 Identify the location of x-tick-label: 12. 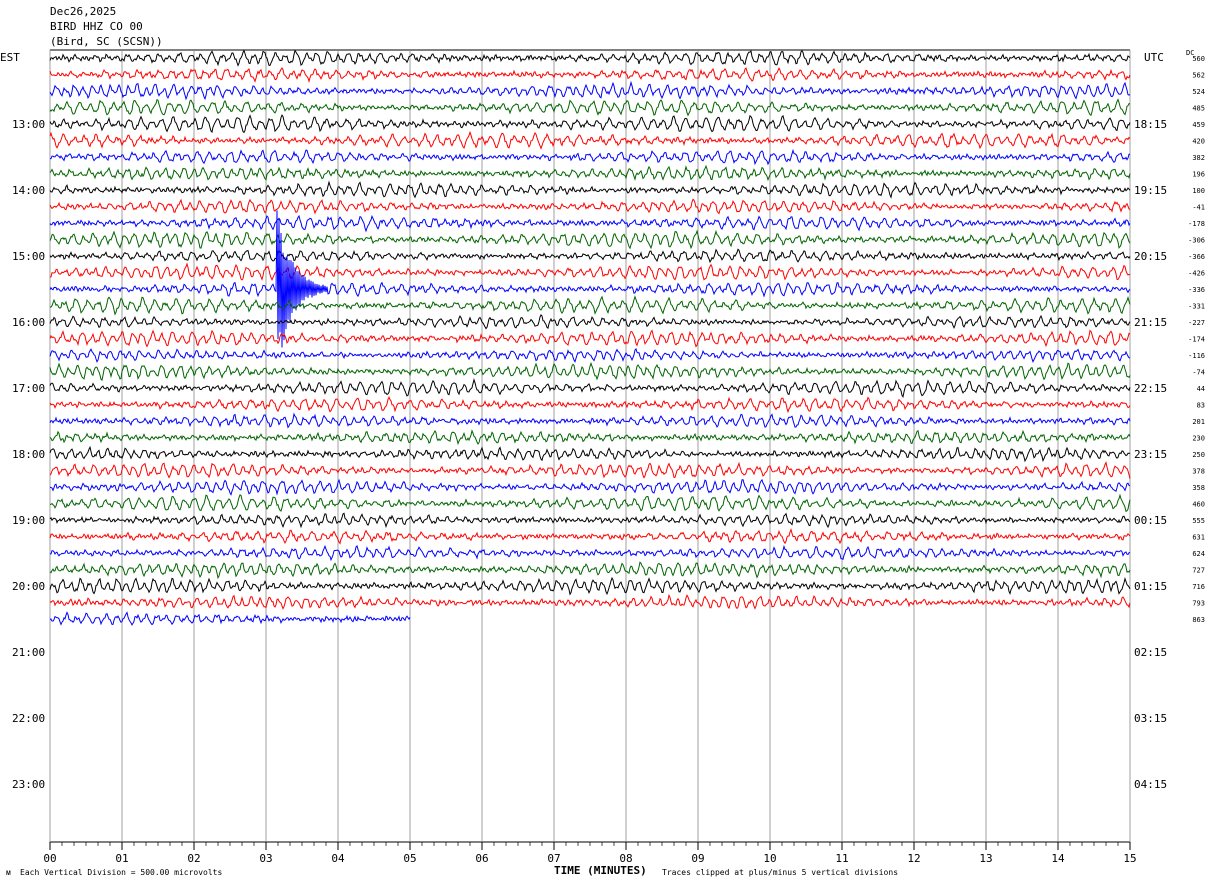
(913, 858).